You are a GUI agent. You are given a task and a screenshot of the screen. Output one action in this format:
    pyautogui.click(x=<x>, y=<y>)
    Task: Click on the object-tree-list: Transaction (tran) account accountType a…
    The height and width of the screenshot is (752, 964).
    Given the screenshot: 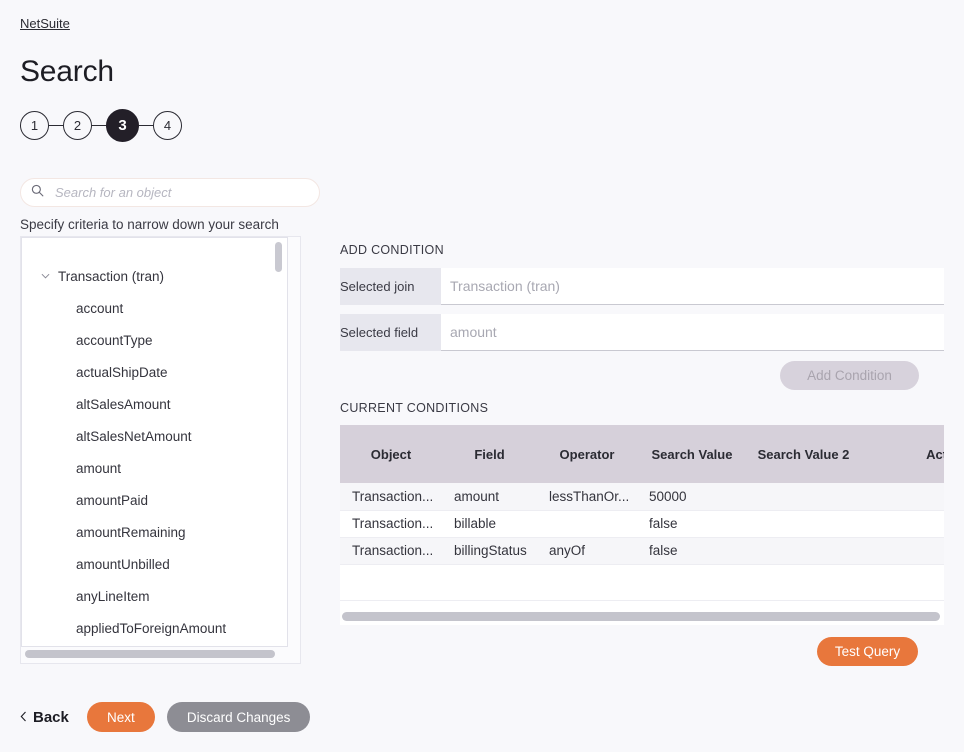 What is the action you would take?
    pyautogui.click(x=154, y=441)
    